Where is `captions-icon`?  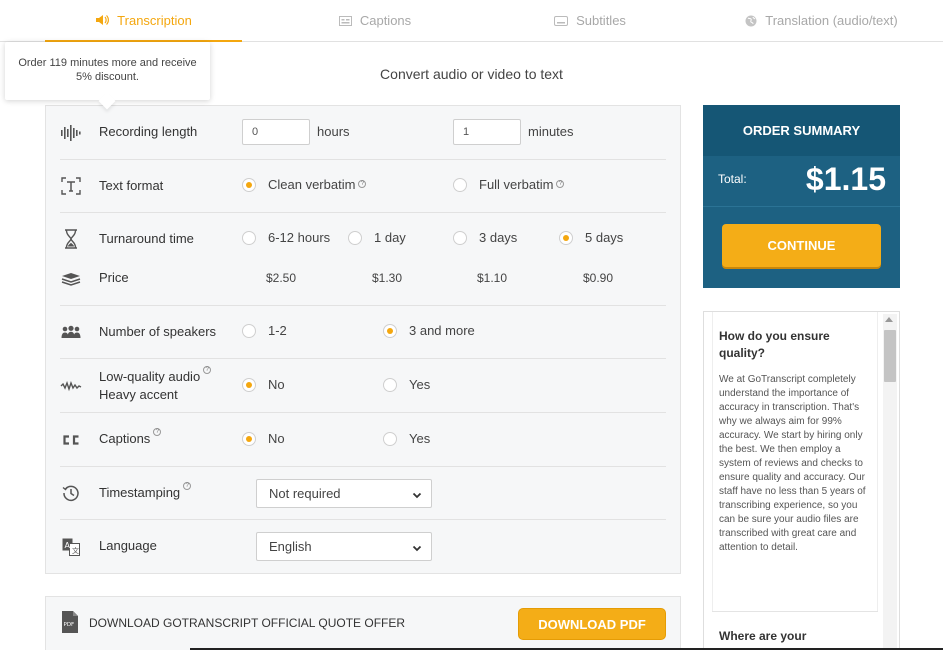
captions-icon is located at coordinates (345, 20).